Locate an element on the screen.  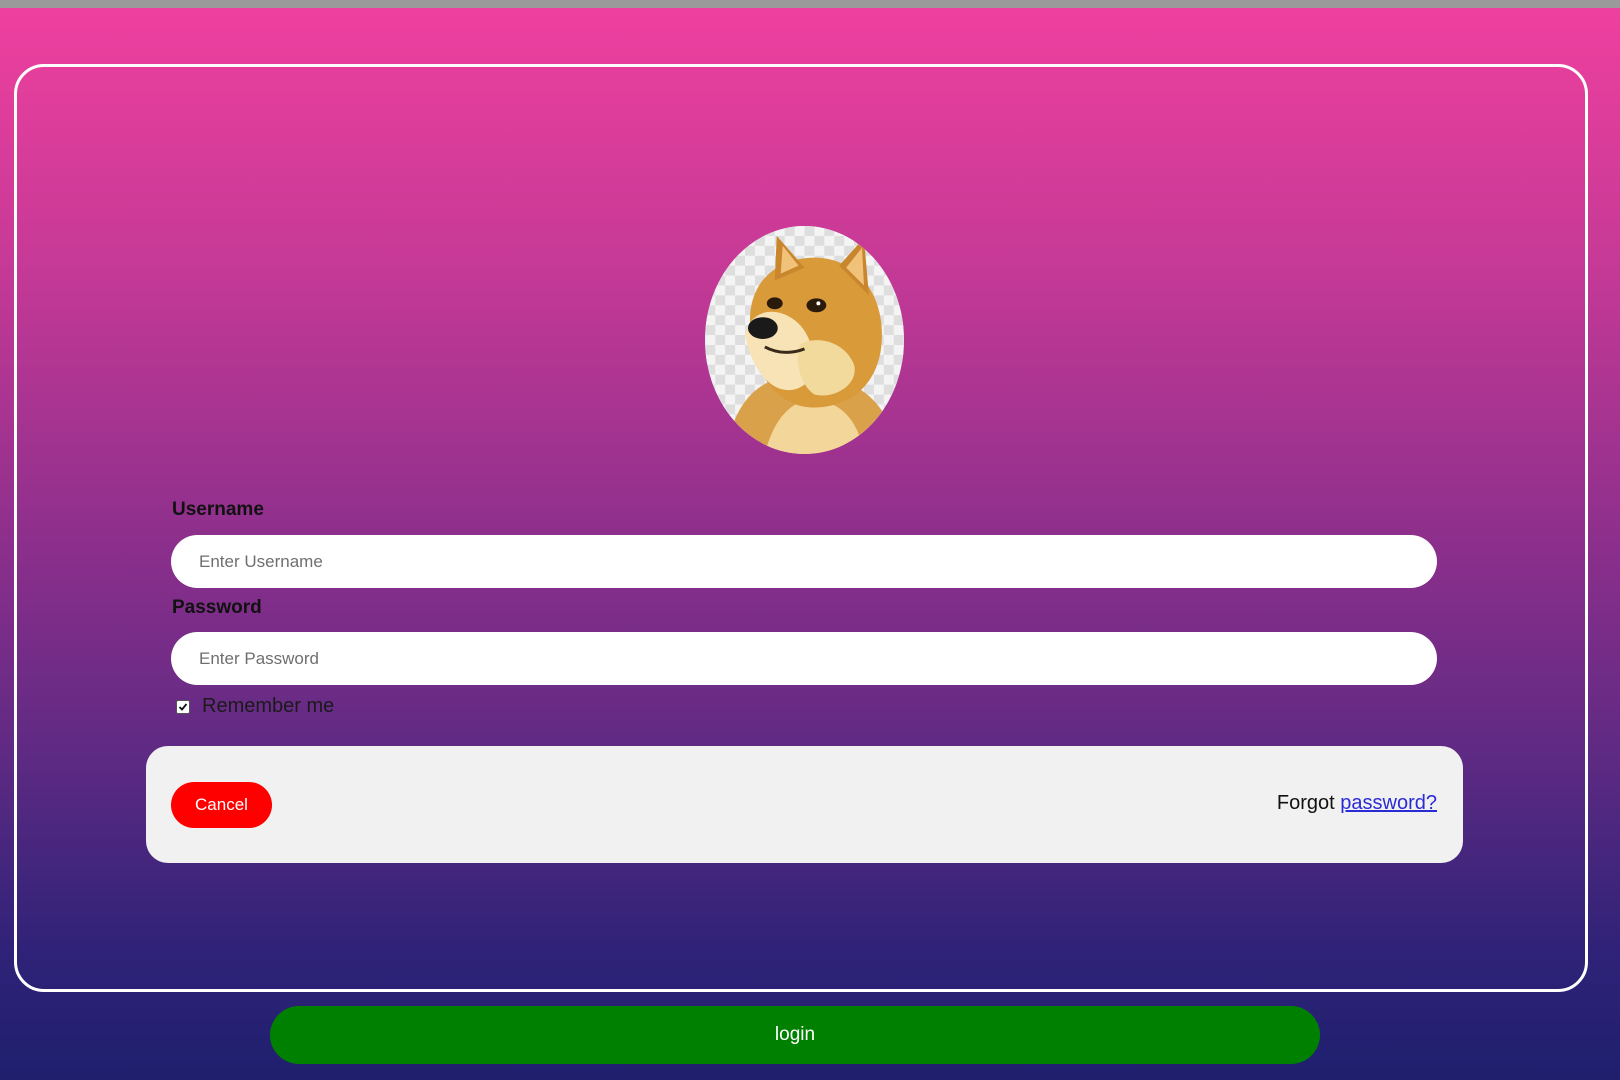
doge-avatar-icon is located at coordinates (804, 340).